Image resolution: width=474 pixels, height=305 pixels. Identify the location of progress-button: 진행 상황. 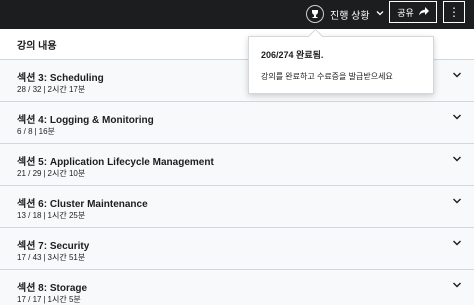
(345, 14).